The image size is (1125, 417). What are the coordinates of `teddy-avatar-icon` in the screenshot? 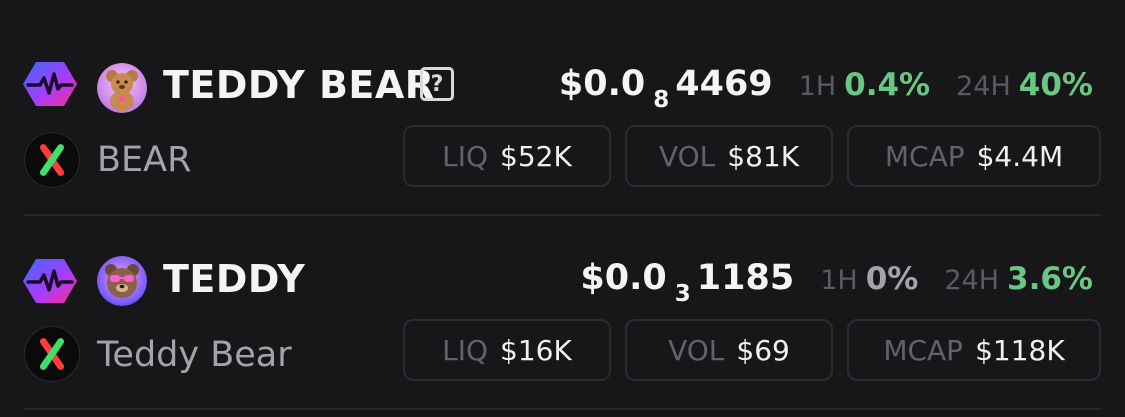 It's located at (122, 281).